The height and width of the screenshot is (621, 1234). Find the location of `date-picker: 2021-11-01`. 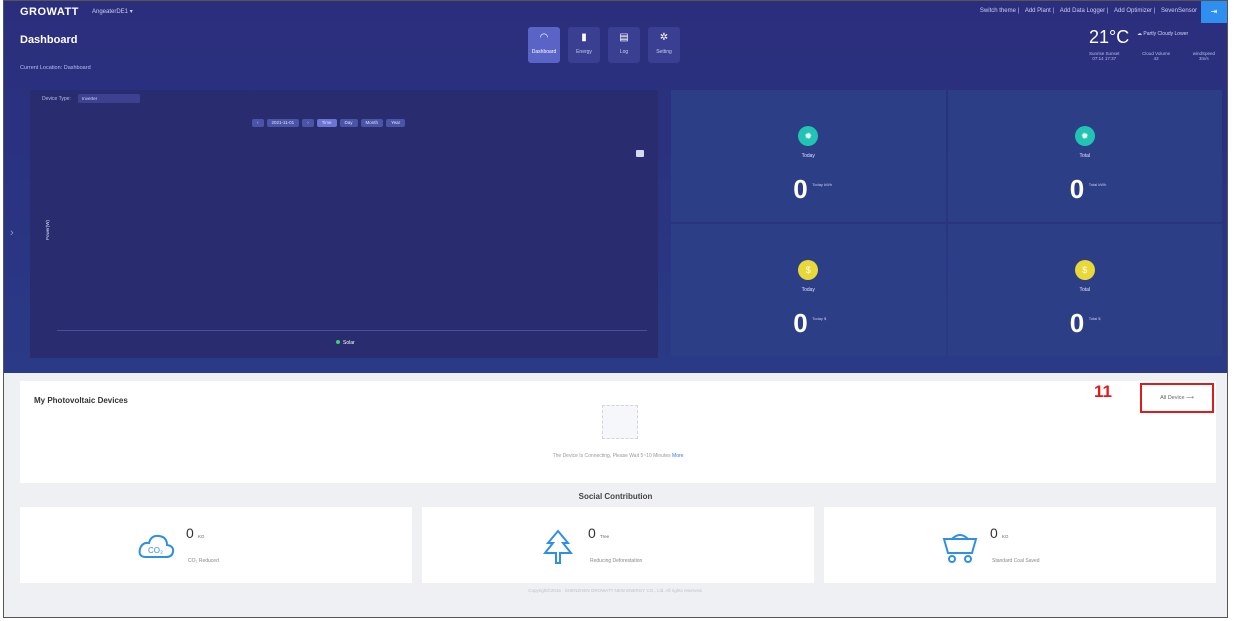

date-picker: 2021-11-01 is located at coordinates (283, 123).